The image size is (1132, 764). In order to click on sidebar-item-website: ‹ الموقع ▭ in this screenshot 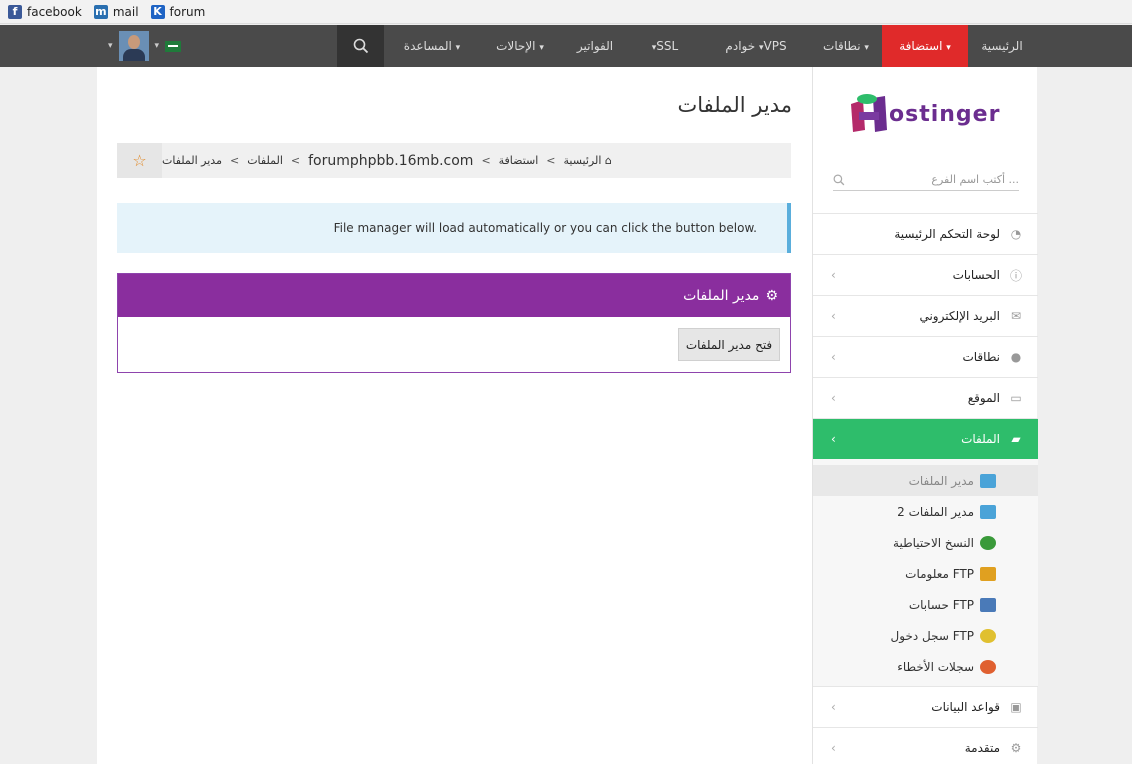, I will do `click(925, 397)`.